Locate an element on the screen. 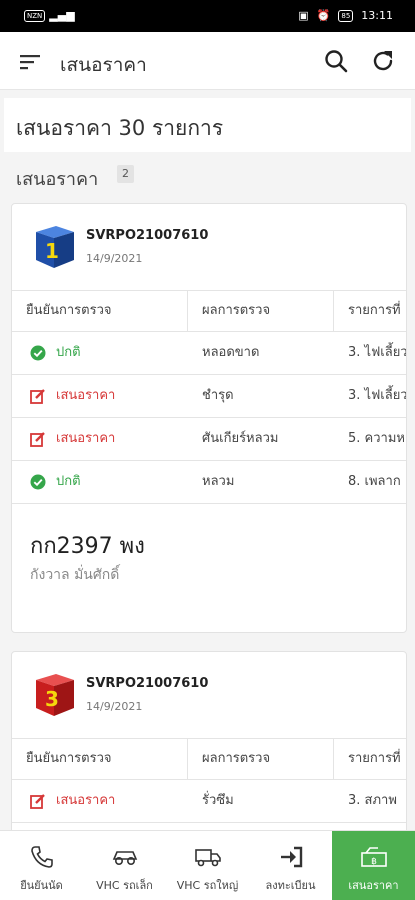 This screenshot has width=415, height=900. table-row: เสนอราคา ชำรุด 3. ไฟเลี้ยว is located at coordinates (209, 396).